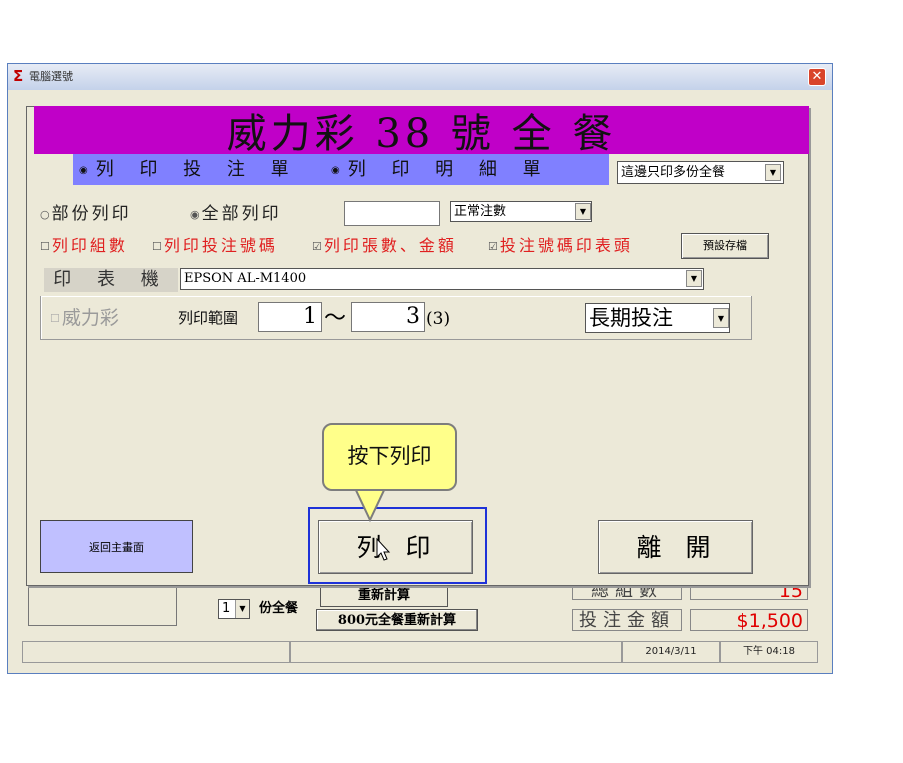  I want to click on game-checkbox: ☐ 威力彩, so click(84, 318).